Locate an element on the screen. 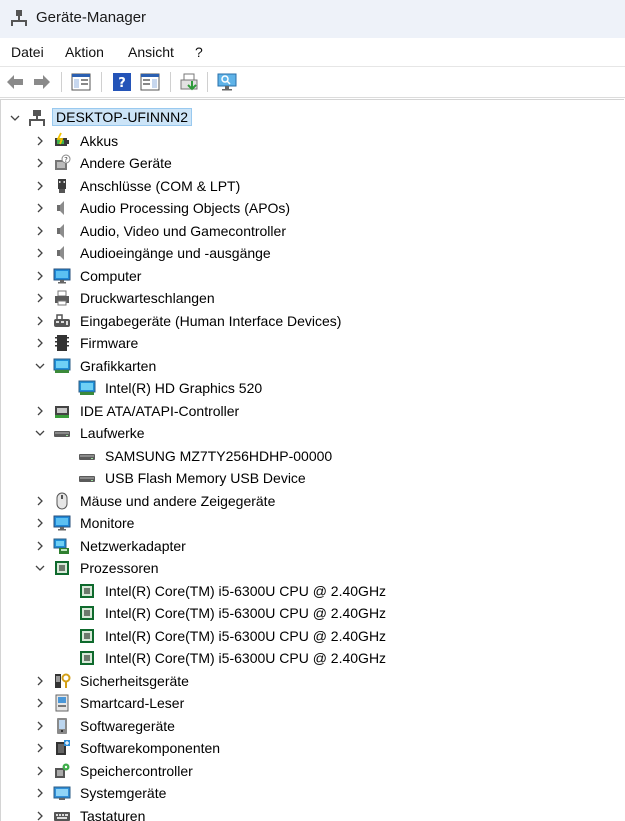 The height and width of the screenshot is (821, 625). forward-arrow-icon is located at coordinates (42, 82).